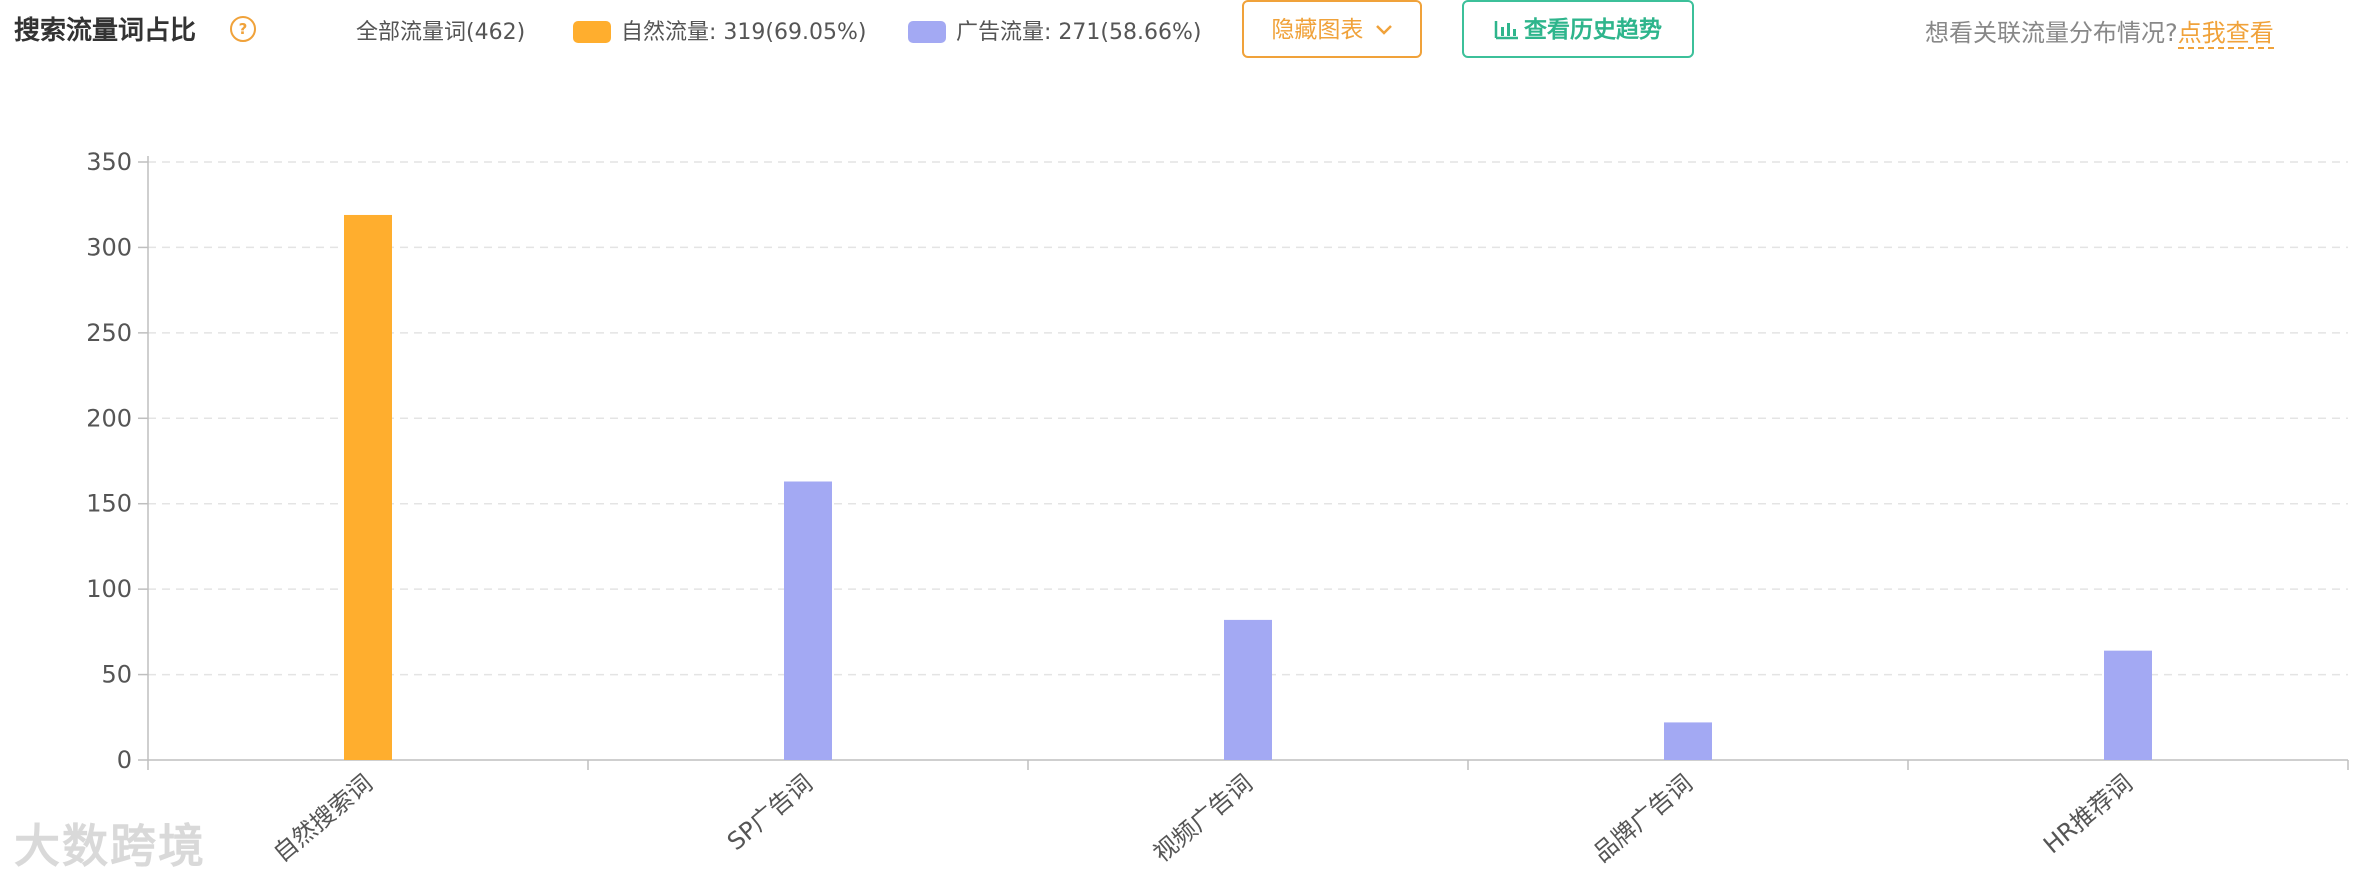 The width and height of the screenshot is (2356, 878). What do you see at coordinates (109, 418) in the screenshot?
I see `y-tick-label: 200` at bounding box center [109, 418].